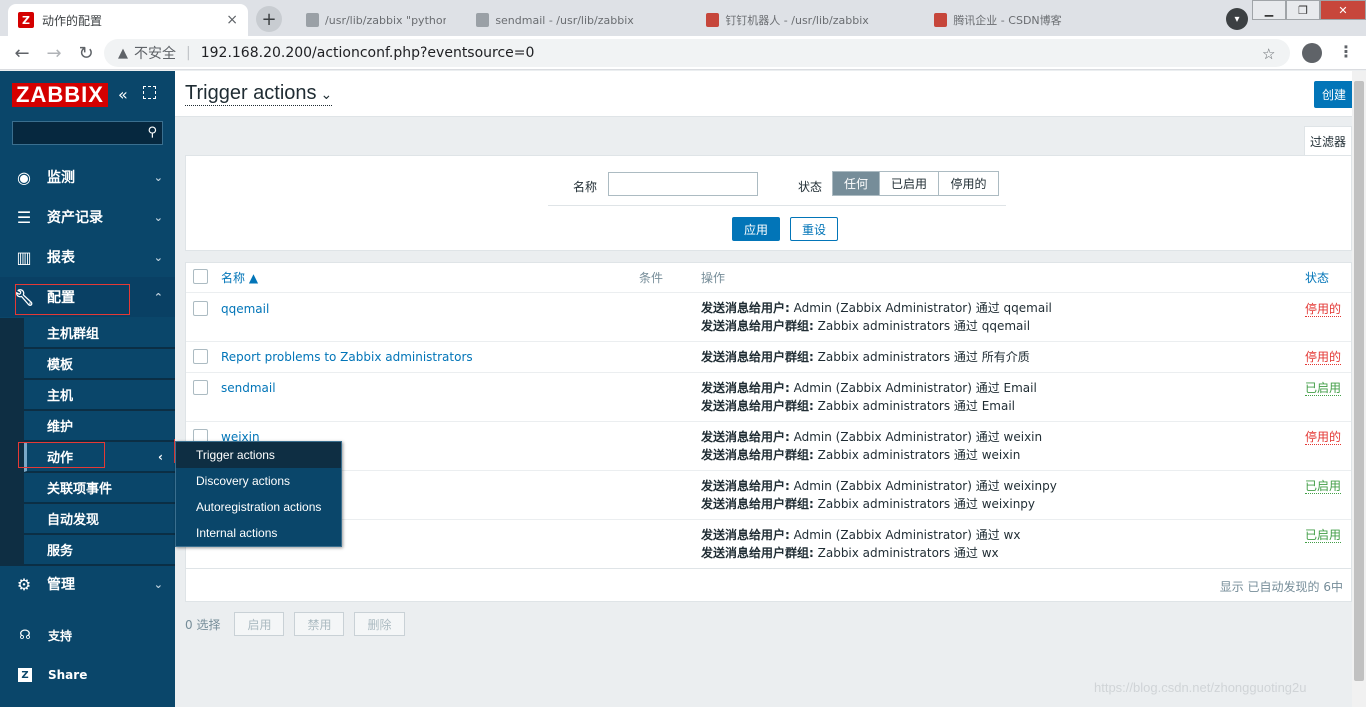 This screenshot has width=1366, height=707. I want to click on sidebar-item-event-correlation: 关联项事件, so click(99, 488).